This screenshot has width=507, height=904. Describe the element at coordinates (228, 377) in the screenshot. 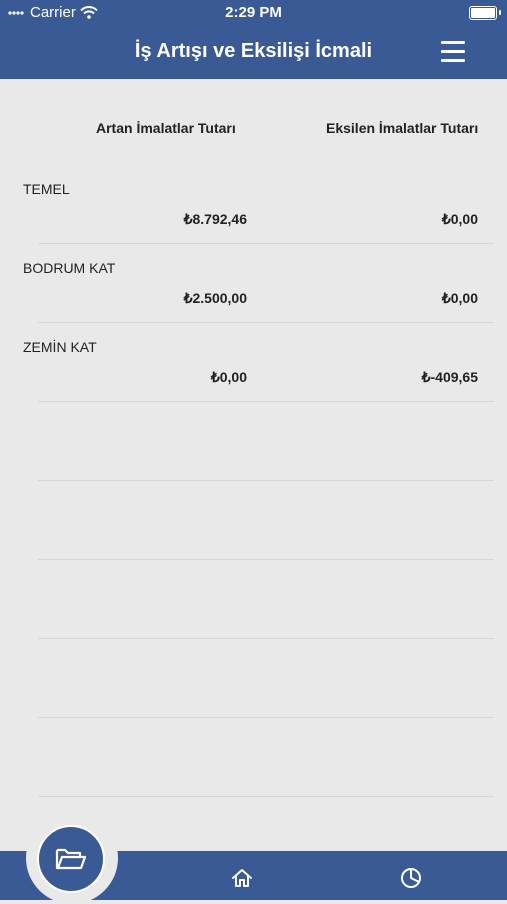

I see `increase-value: ₺0,00` at that location.